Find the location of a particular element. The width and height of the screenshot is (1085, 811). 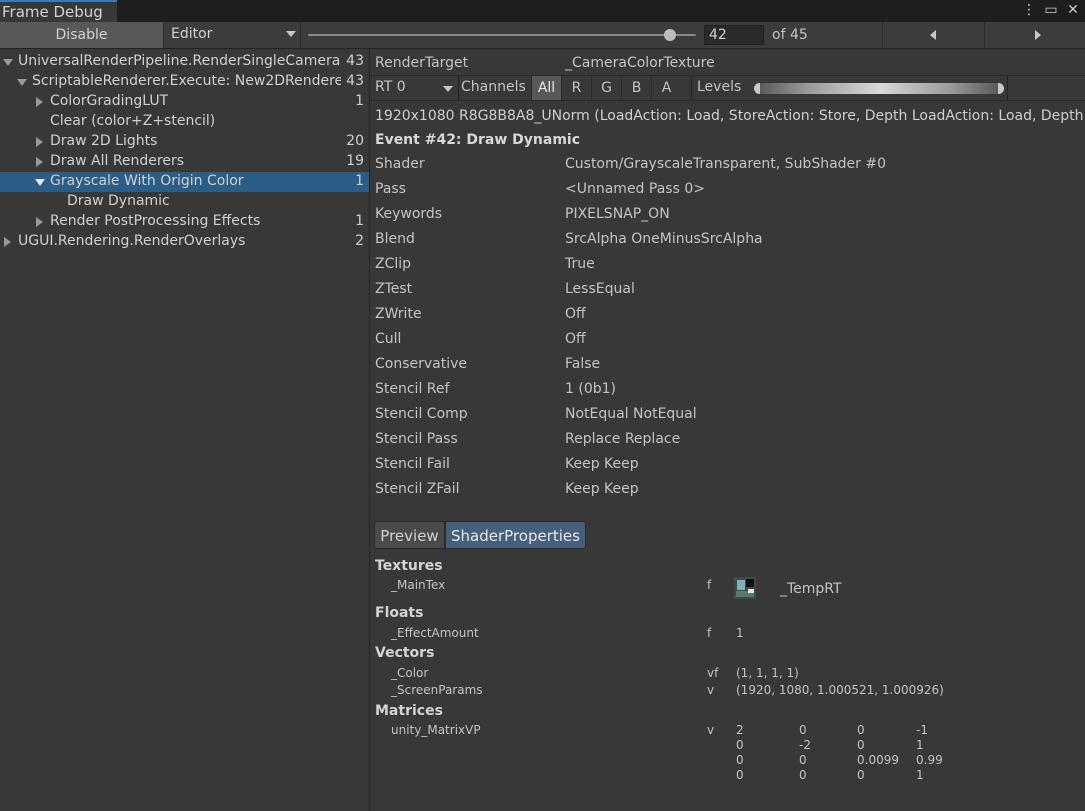

tree-item: Render PostProcessing Effects 1 is located at coordinates (184, 222).